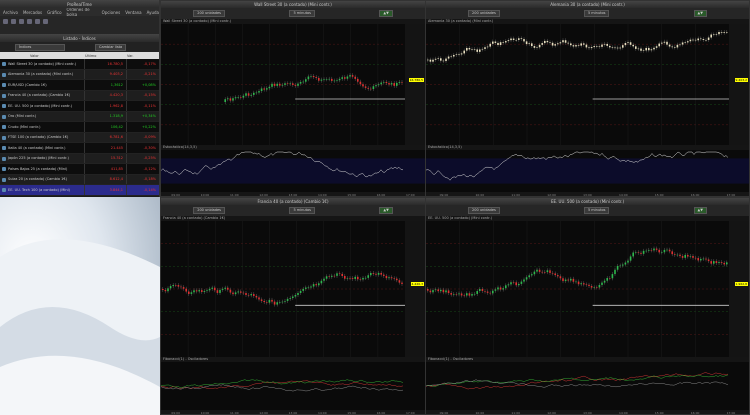 The image size is (750, 415). I want to click on menu-item: Mercados, so click(32, 12).